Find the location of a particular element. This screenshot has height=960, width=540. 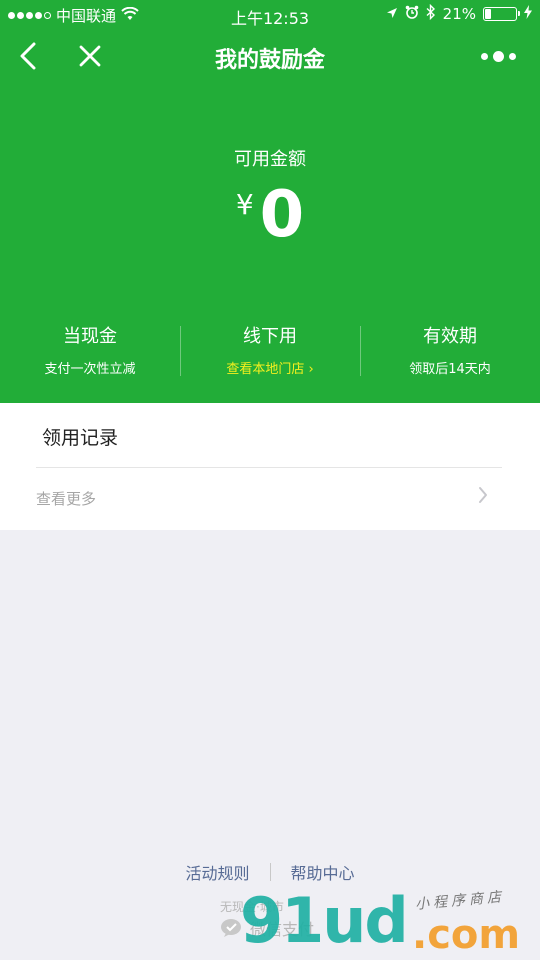

view-more-row: 查看更多 is located at coordinates (270, 499).